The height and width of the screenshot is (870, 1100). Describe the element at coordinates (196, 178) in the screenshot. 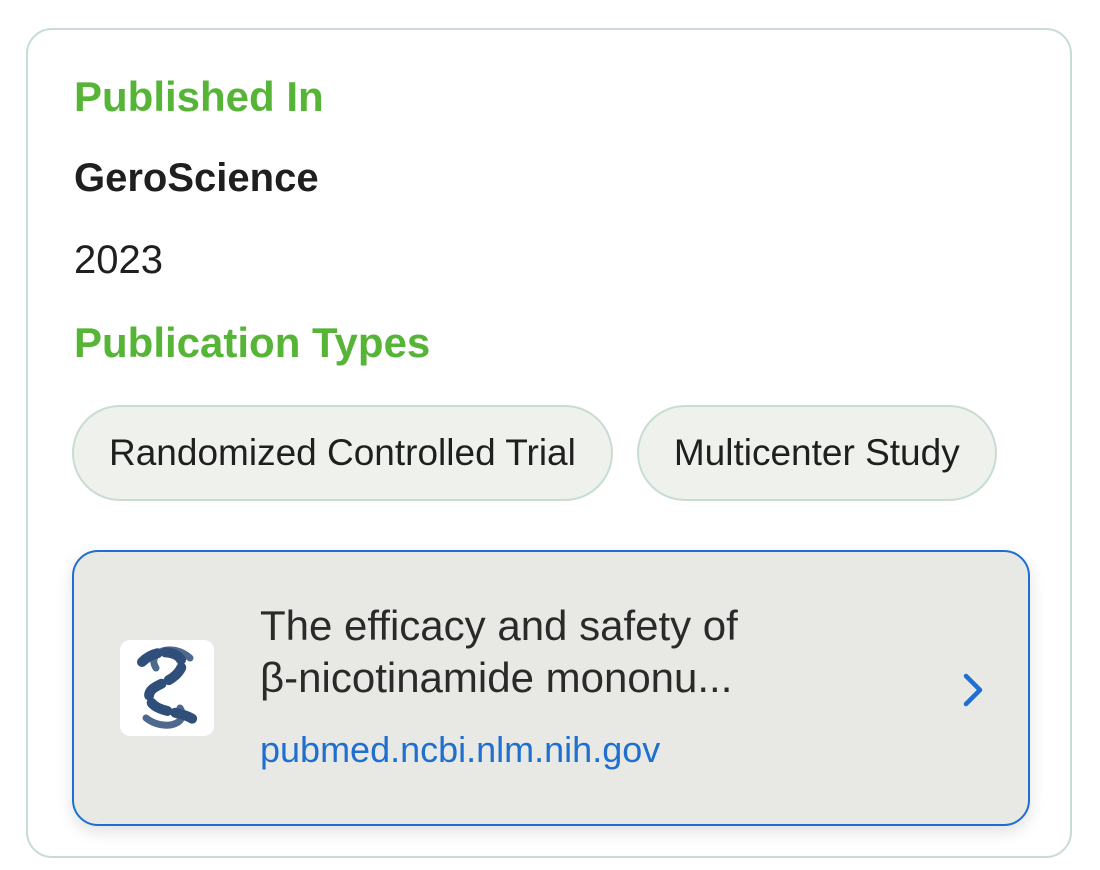

I see `journal-name: GeroScience` at that location.